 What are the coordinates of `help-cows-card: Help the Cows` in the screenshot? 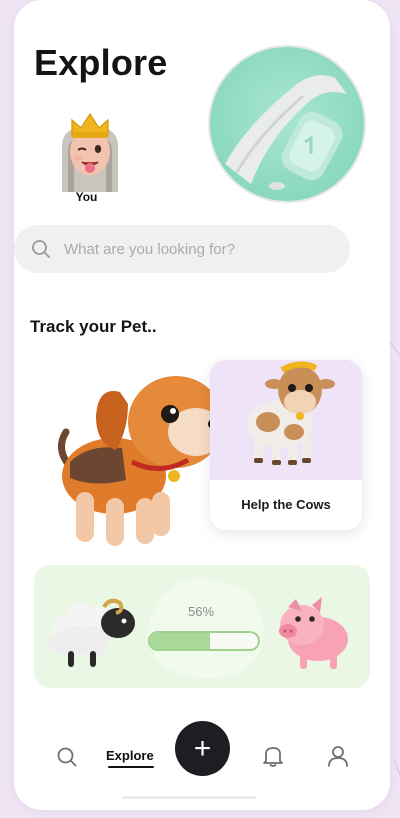 It's located at (286, 445).